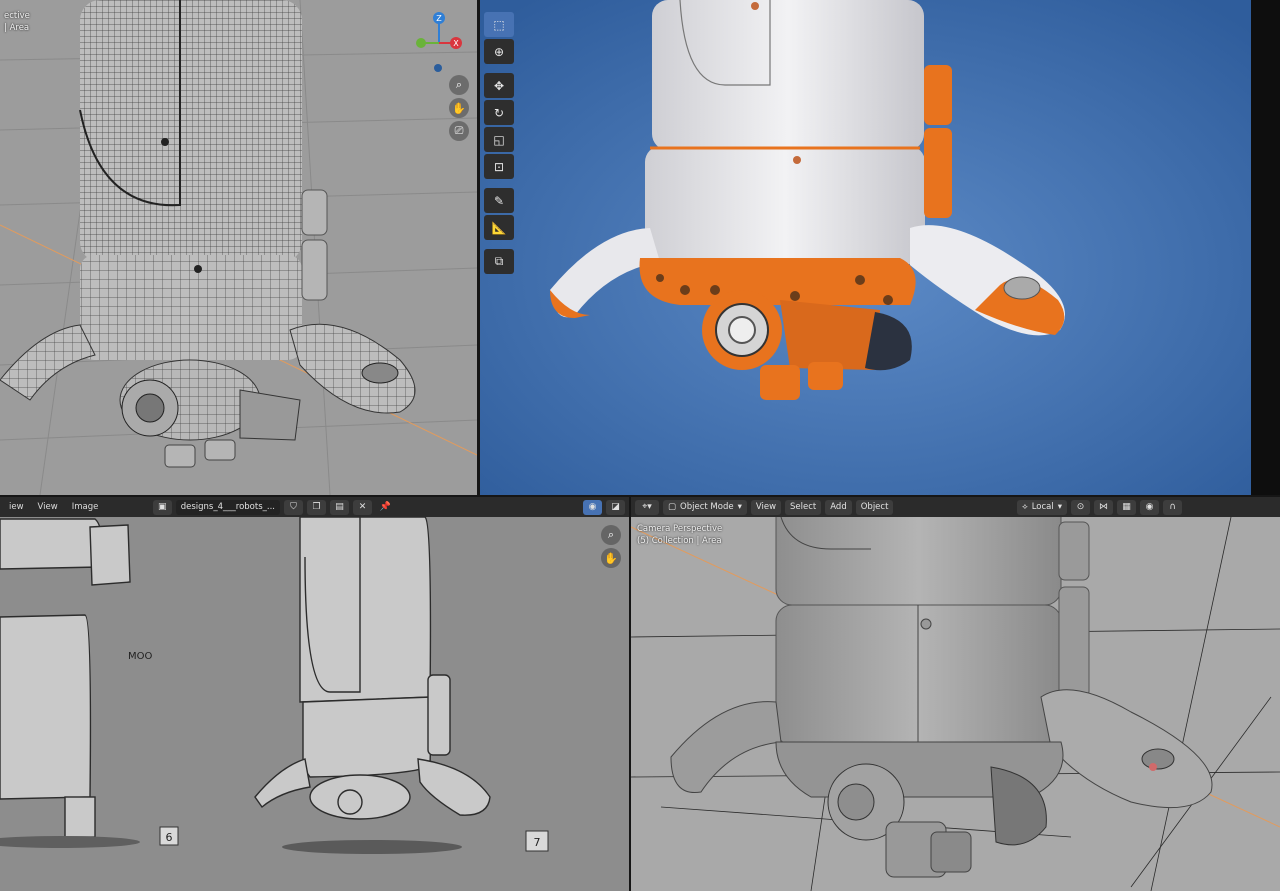 This screenshot has width=1280, height=891. Describe the element at coordinates (456, 43) in the screenshot. I see `gizmo-x-label: X` at that location.